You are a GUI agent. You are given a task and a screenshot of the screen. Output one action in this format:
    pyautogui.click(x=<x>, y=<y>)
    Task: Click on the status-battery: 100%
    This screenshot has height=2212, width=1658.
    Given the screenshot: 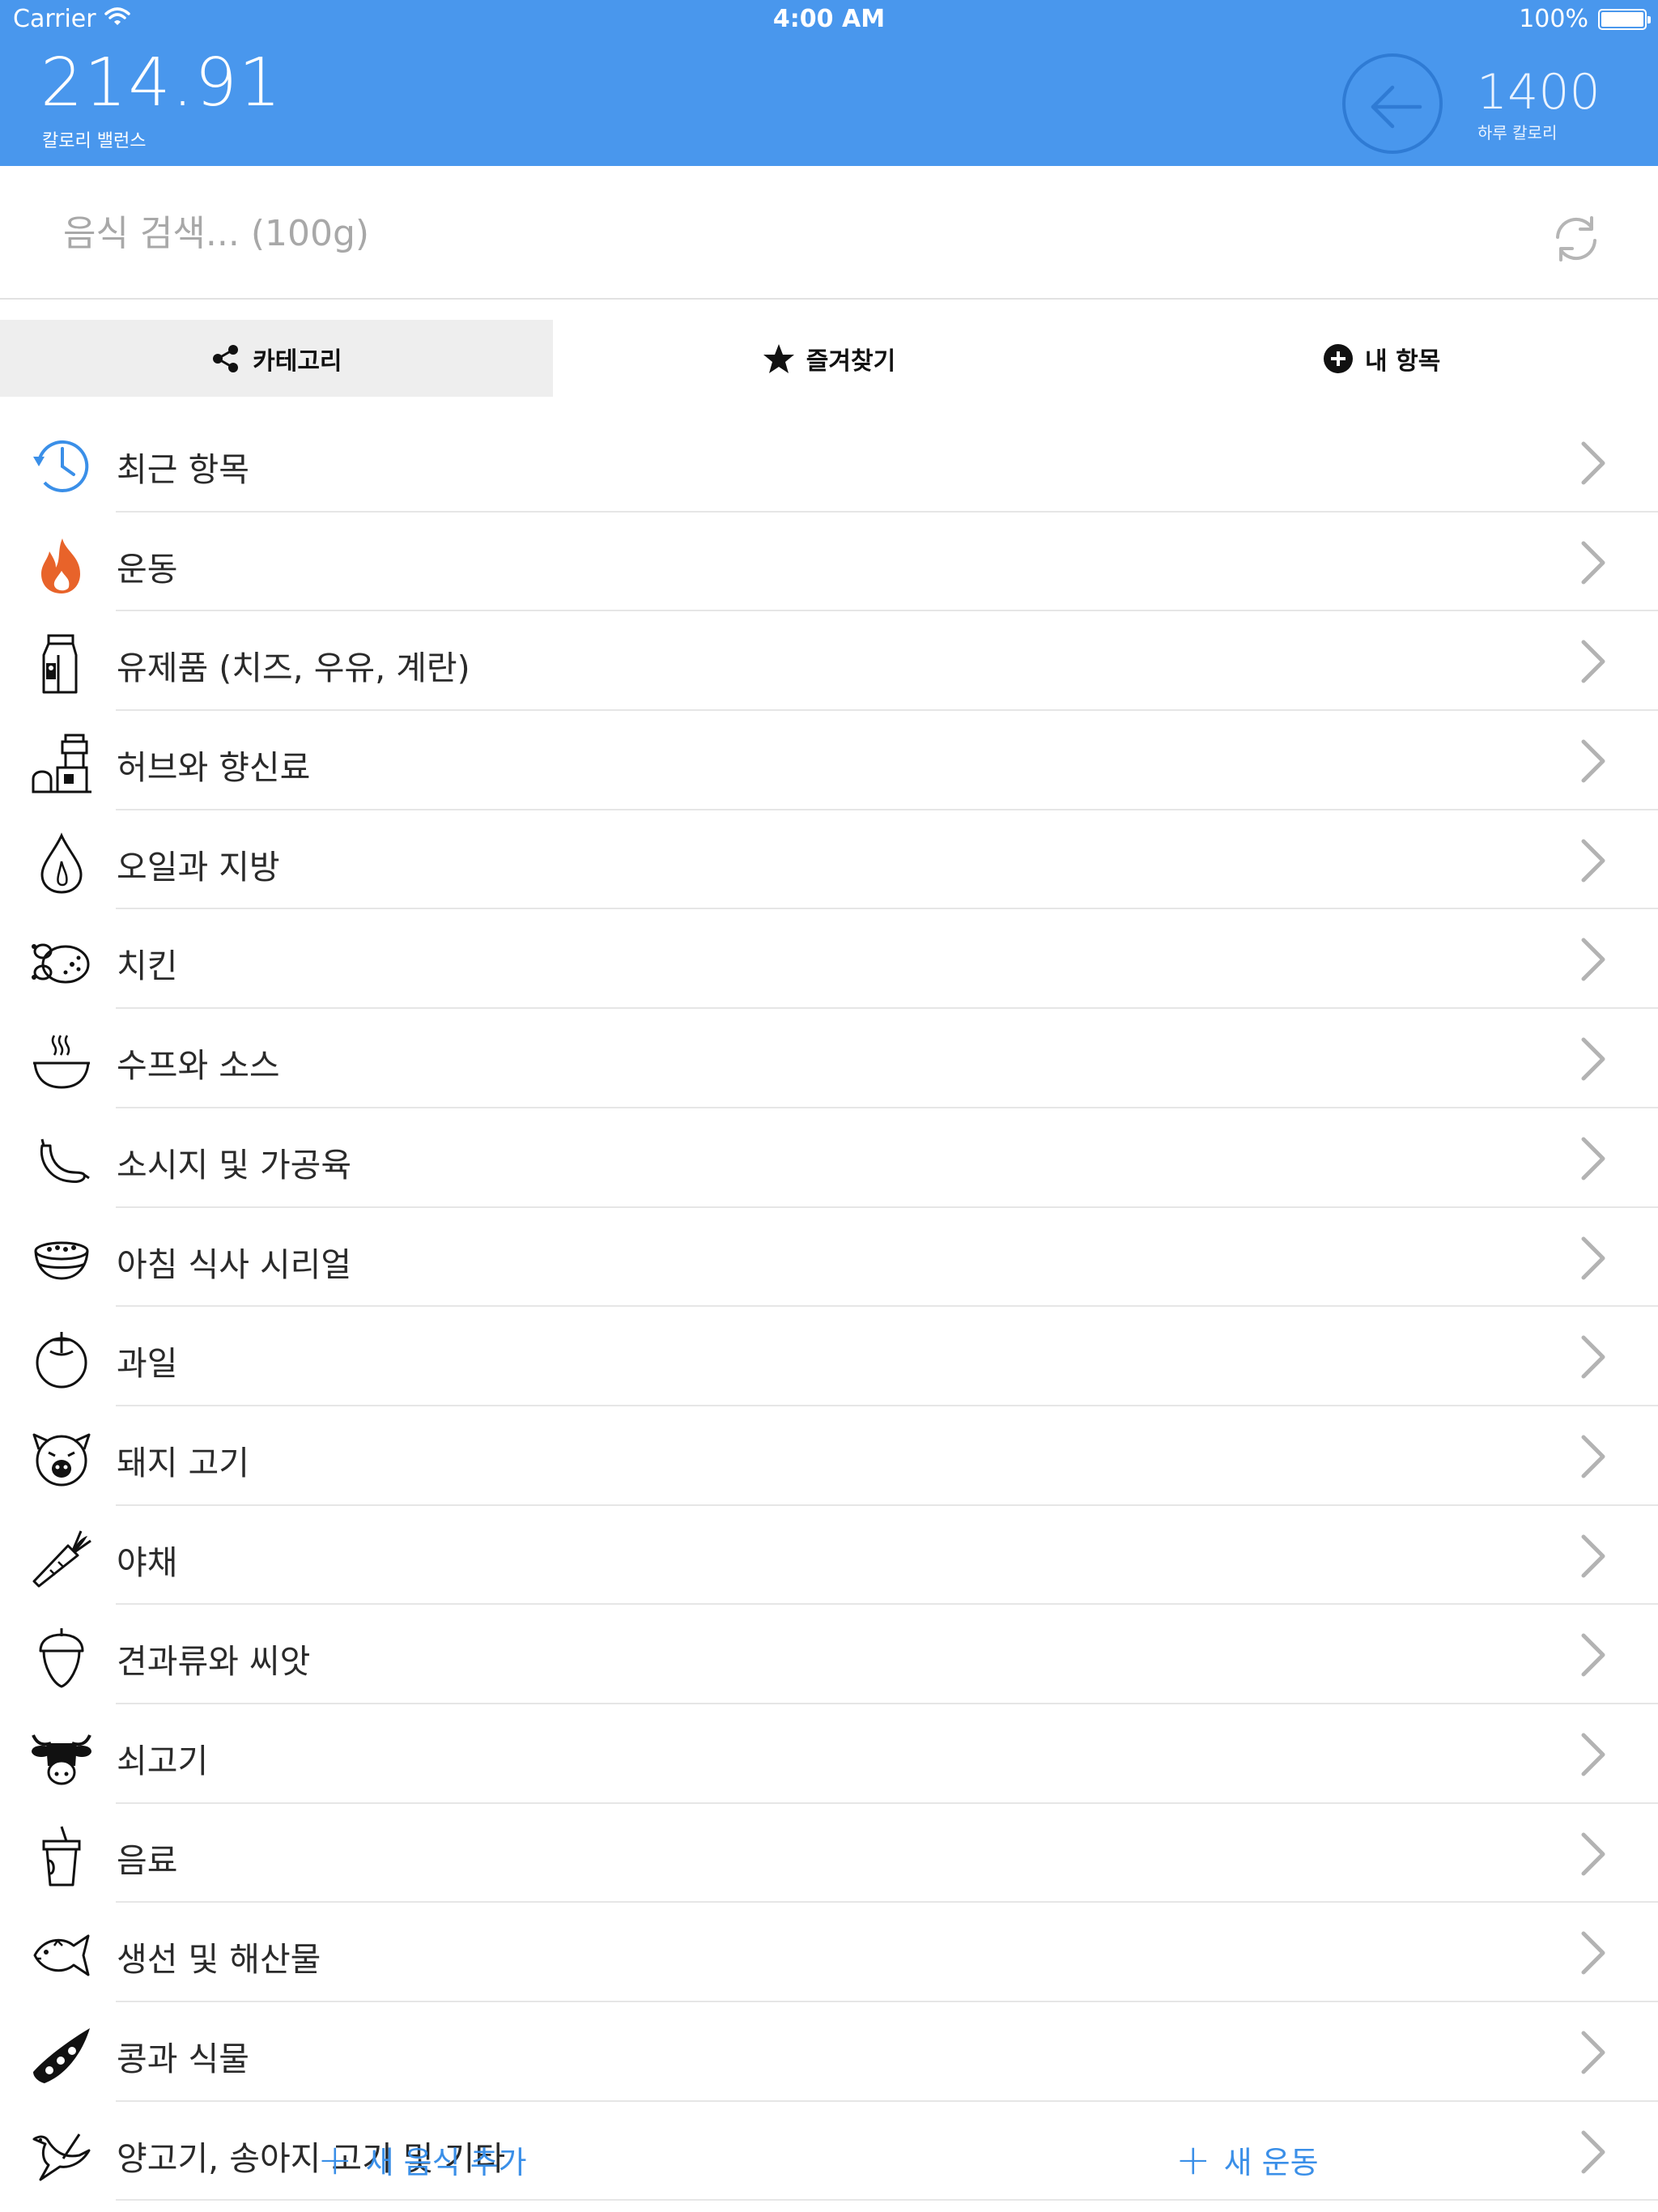 What is the action you would take?
    pyautogui.click(x=1585, y=19)
    